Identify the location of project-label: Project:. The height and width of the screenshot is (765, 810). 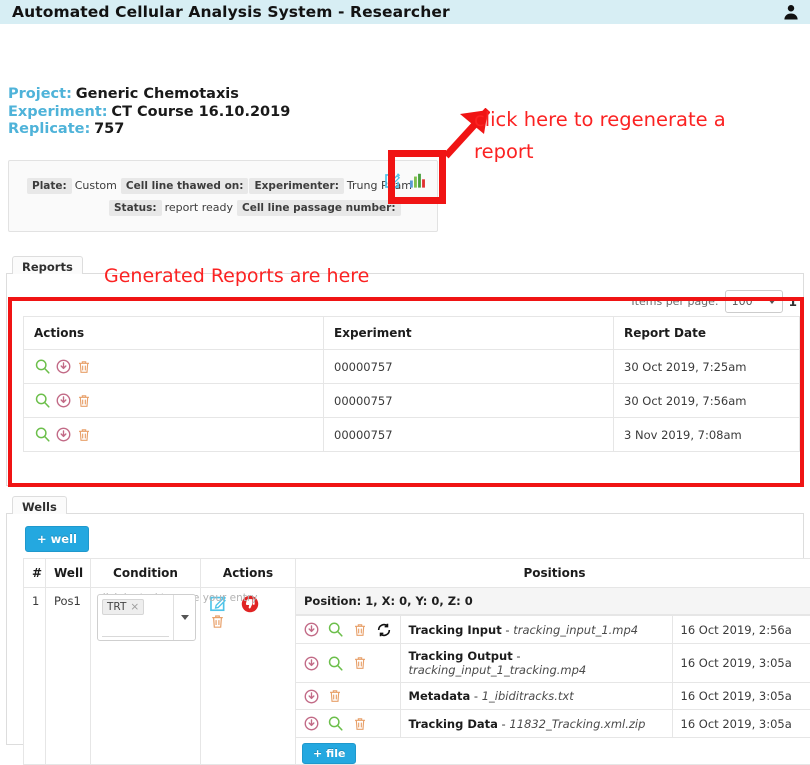
(40, 94).